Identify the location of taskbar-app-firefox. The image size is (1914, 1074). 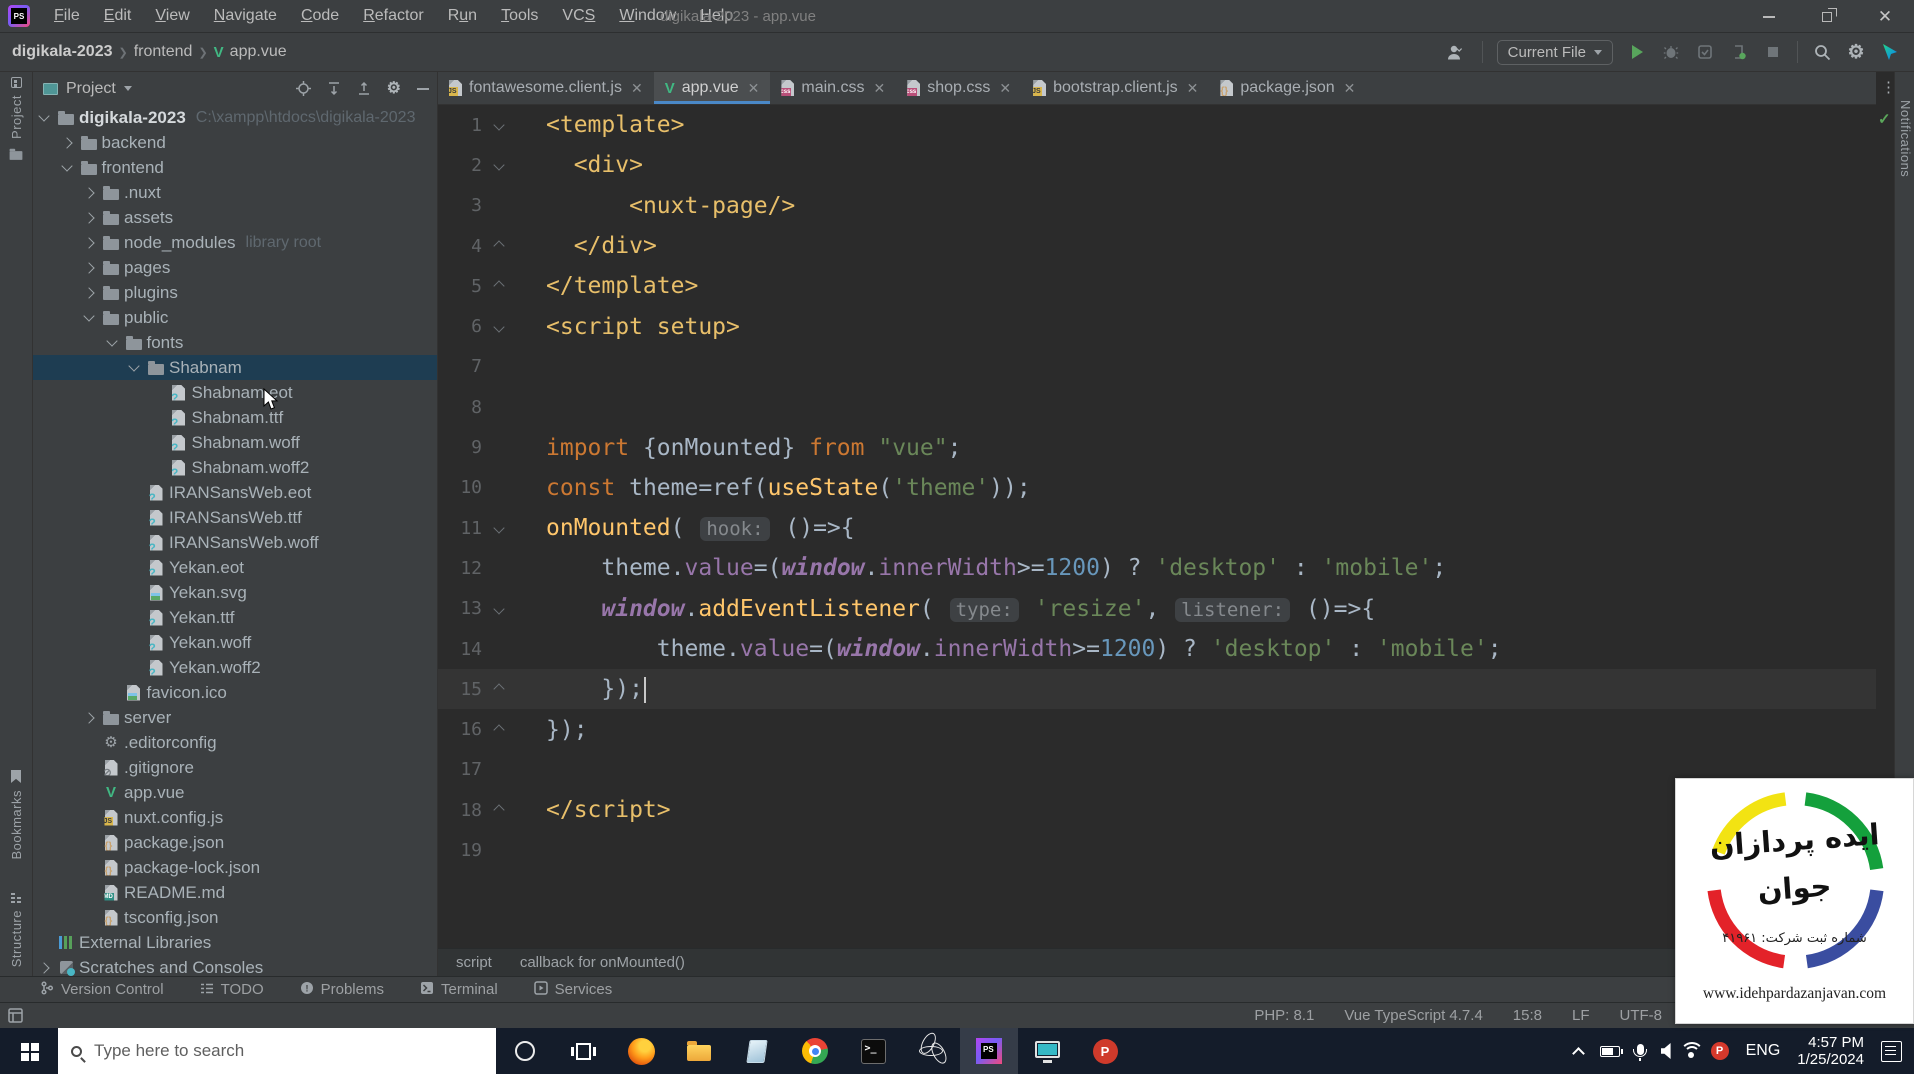
(641, 1051).